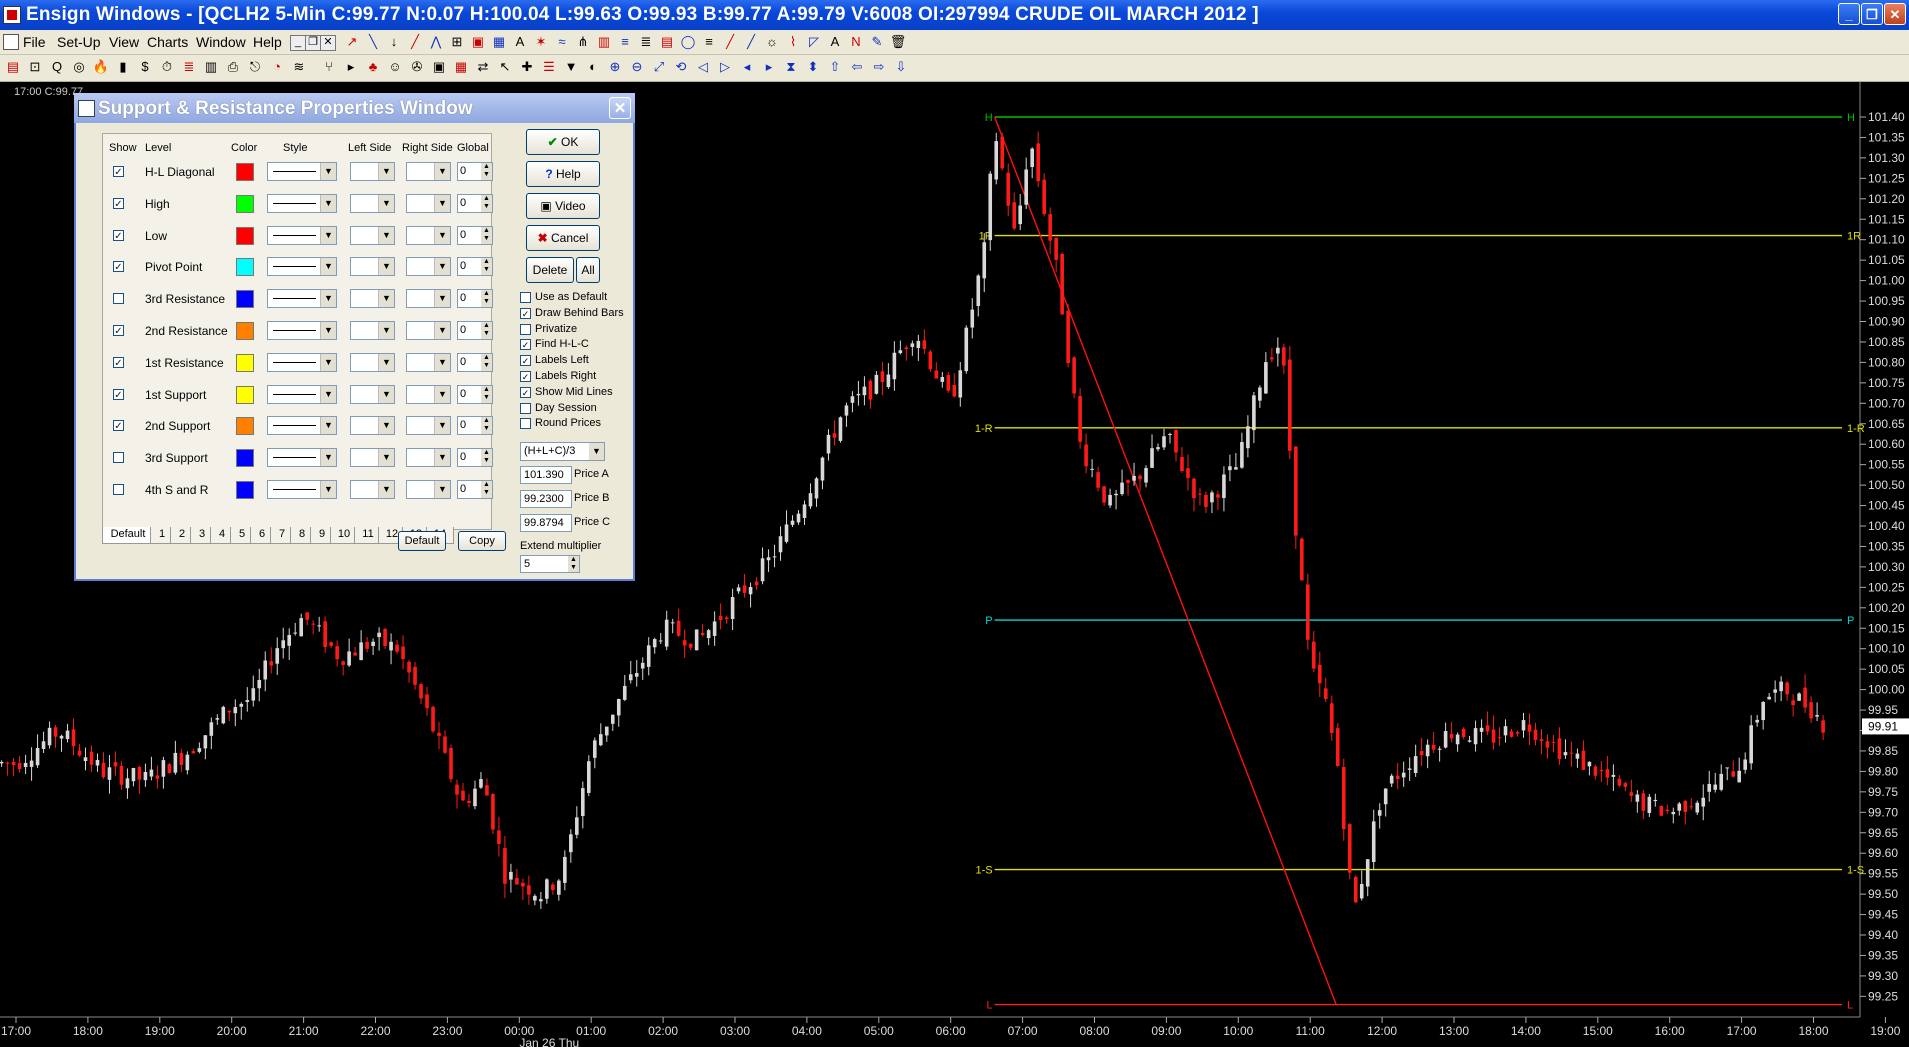 Image resolution: width=1909 pixels, height=1047 pixels. I want to click on fire-icon: 🔥, so click(101, 67).